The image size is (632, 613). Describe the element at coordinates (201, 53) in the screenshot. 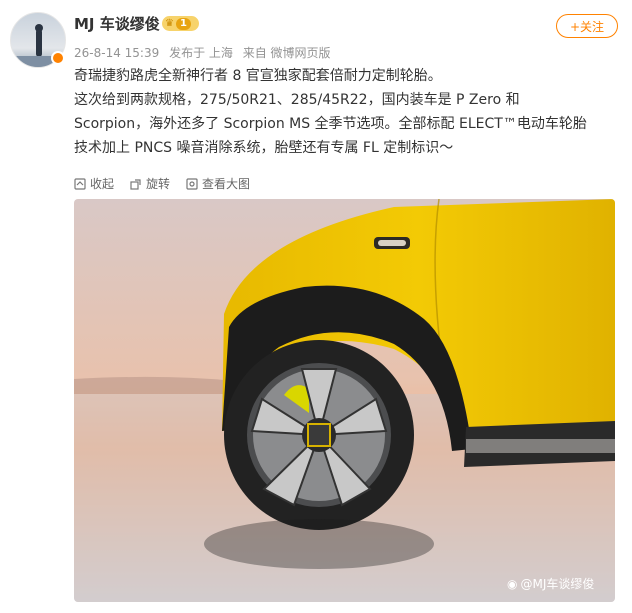

I see `post-location: 发布于 上海` at that location.